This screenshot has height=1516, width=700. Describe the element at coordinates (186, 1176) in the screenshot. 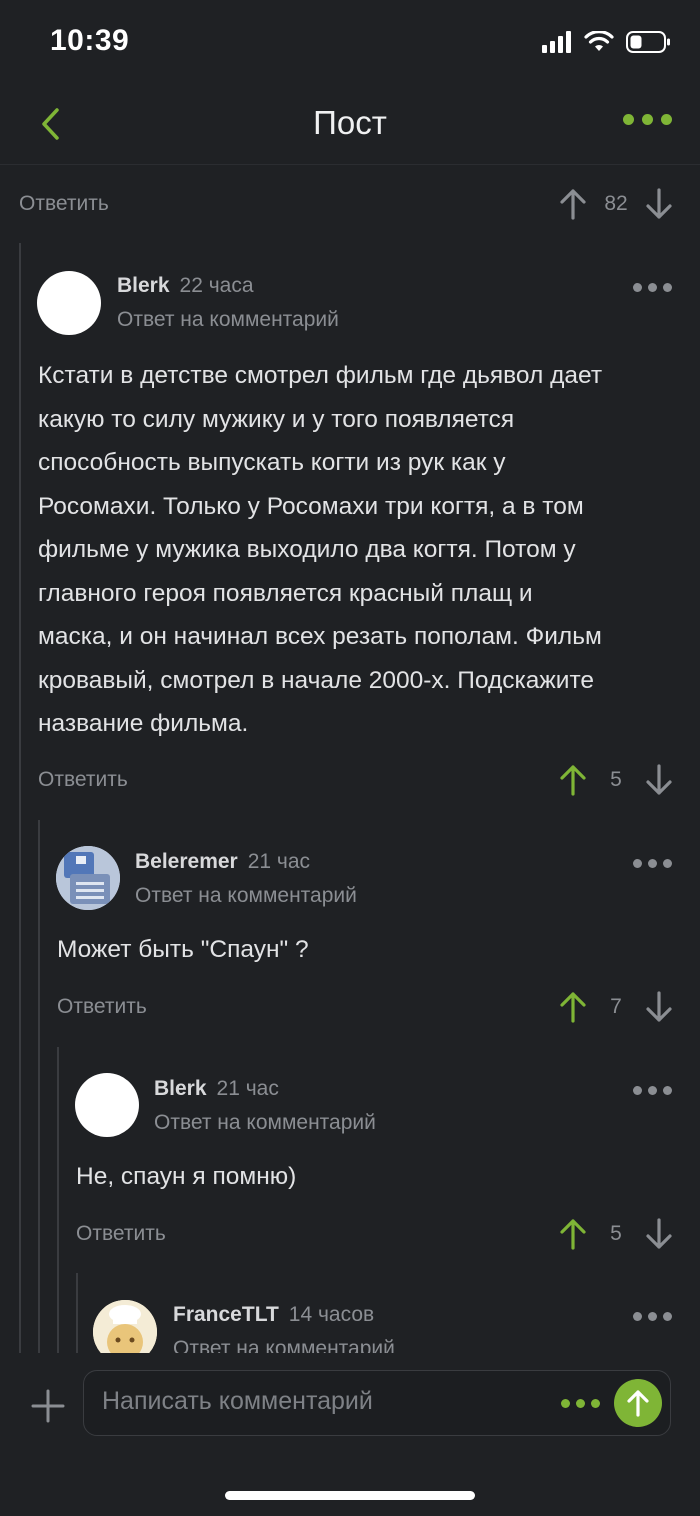

I see `comment-text: Не, спаун я помню)` at that location.